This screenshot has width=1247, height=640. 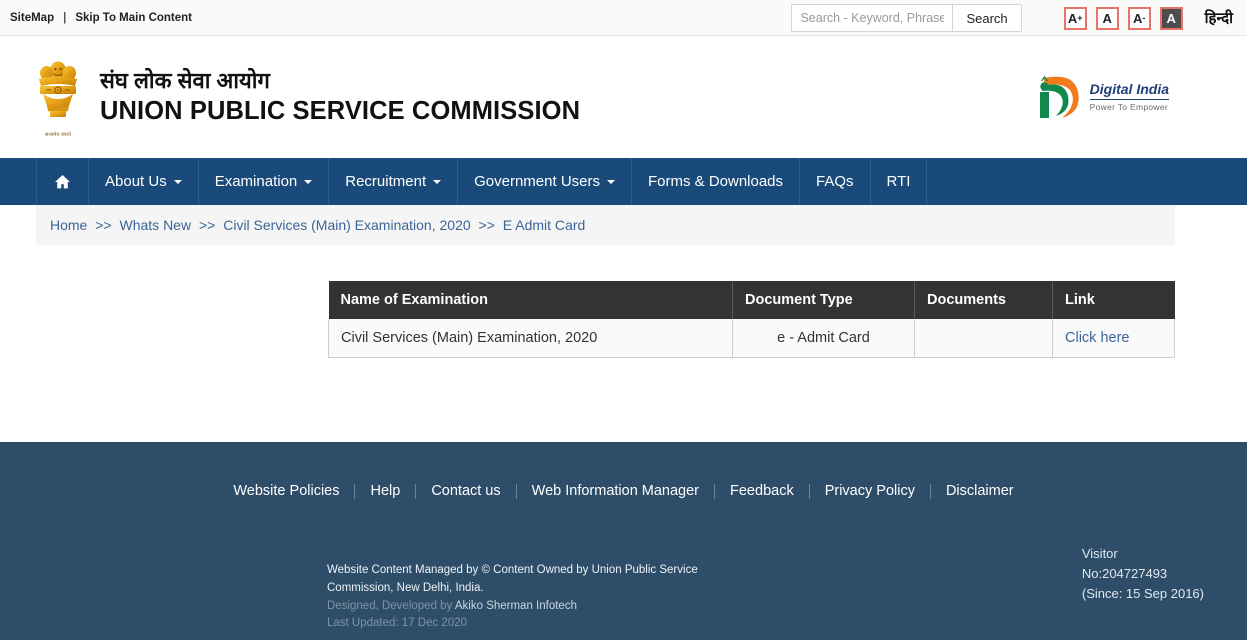 I want to click on top-left-links: SiteMap | Skip To Main Content, so click(x=96, y=18).